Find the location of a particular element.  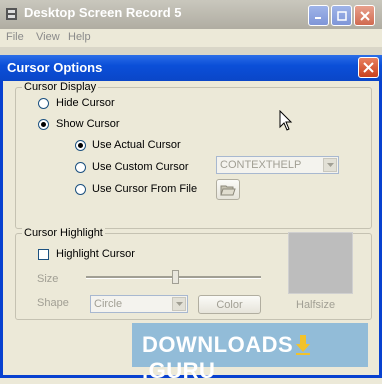

browse-file-button is located at coordinates (228, 189).